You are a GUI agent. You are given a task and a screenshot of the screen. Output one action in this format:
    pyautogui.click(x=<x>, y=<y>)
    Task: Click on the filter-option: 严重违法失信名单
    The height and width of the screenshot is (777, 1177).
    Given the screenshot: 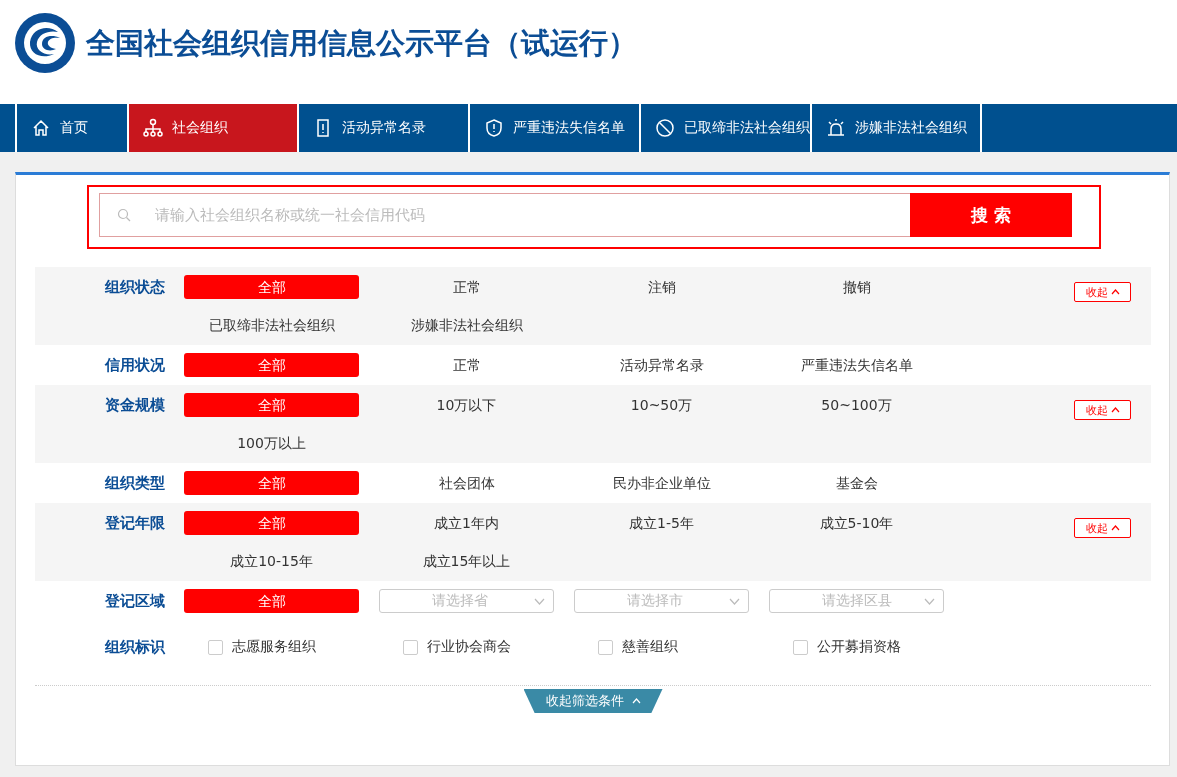 What is the action you would take?
    pyautogui.click(x=856, y=365)
    